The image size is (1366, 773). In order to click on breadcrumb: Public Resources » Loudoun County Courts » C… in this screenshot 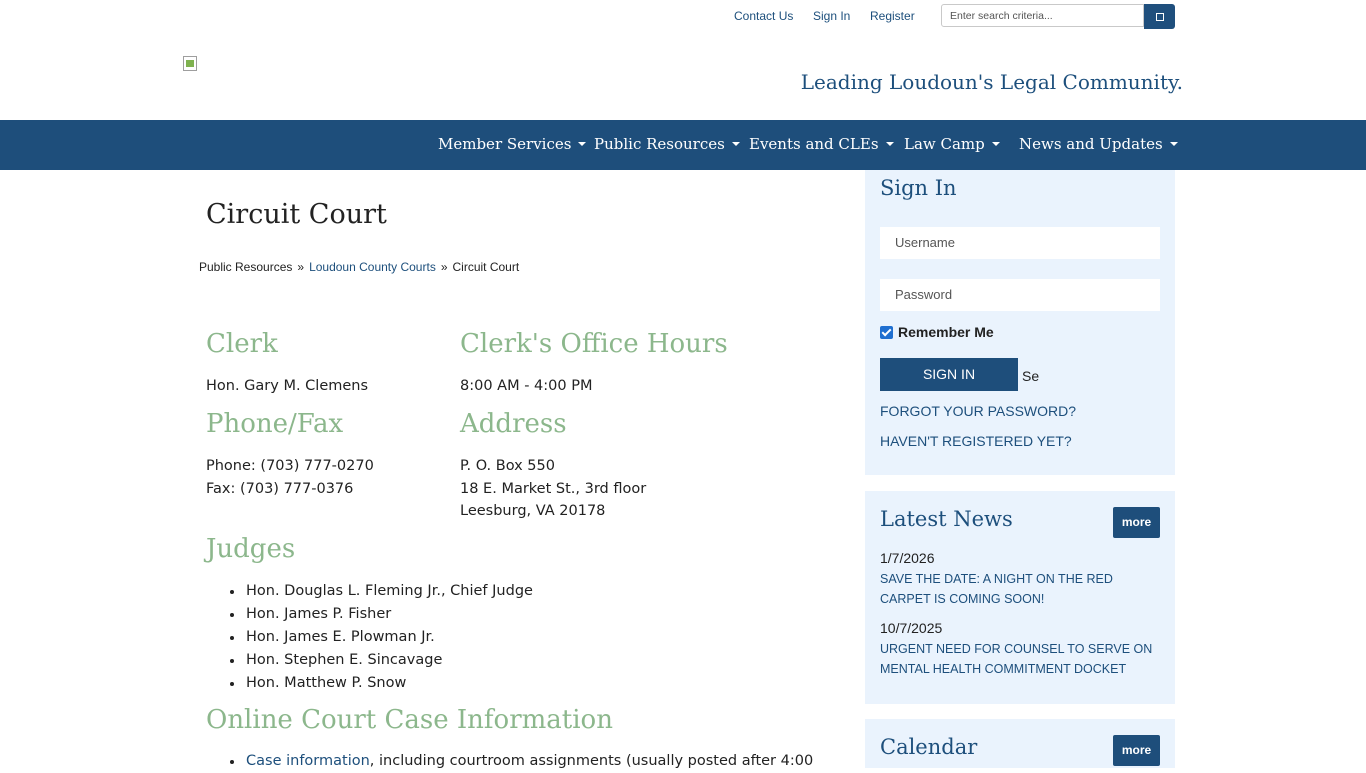, I will do `click(359, 267)`.